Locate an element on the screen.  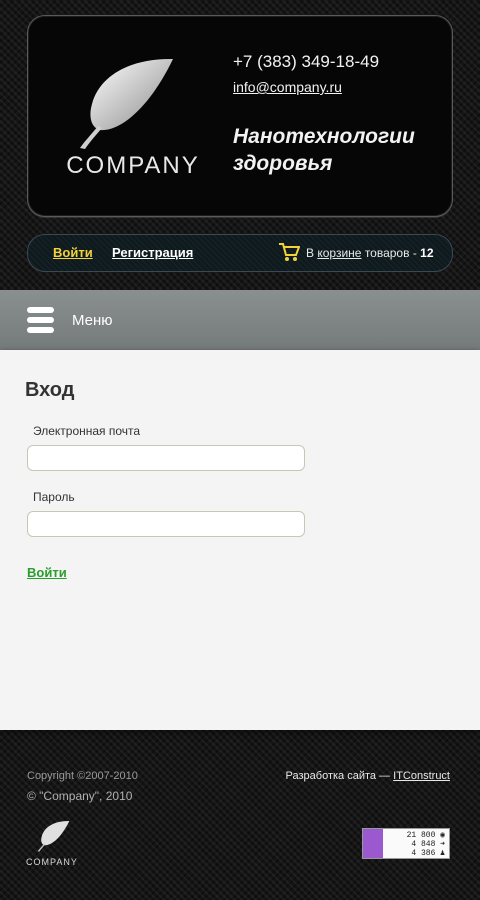
cart-count: 12 is located at coordinates (427, 253).